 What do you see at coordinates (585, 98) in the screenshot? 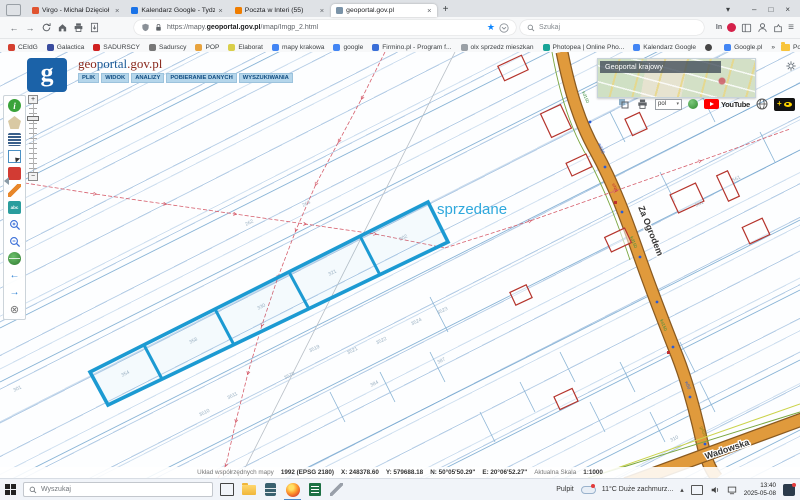
I see `svg-text: kd150` at bounding box center [585, 98].